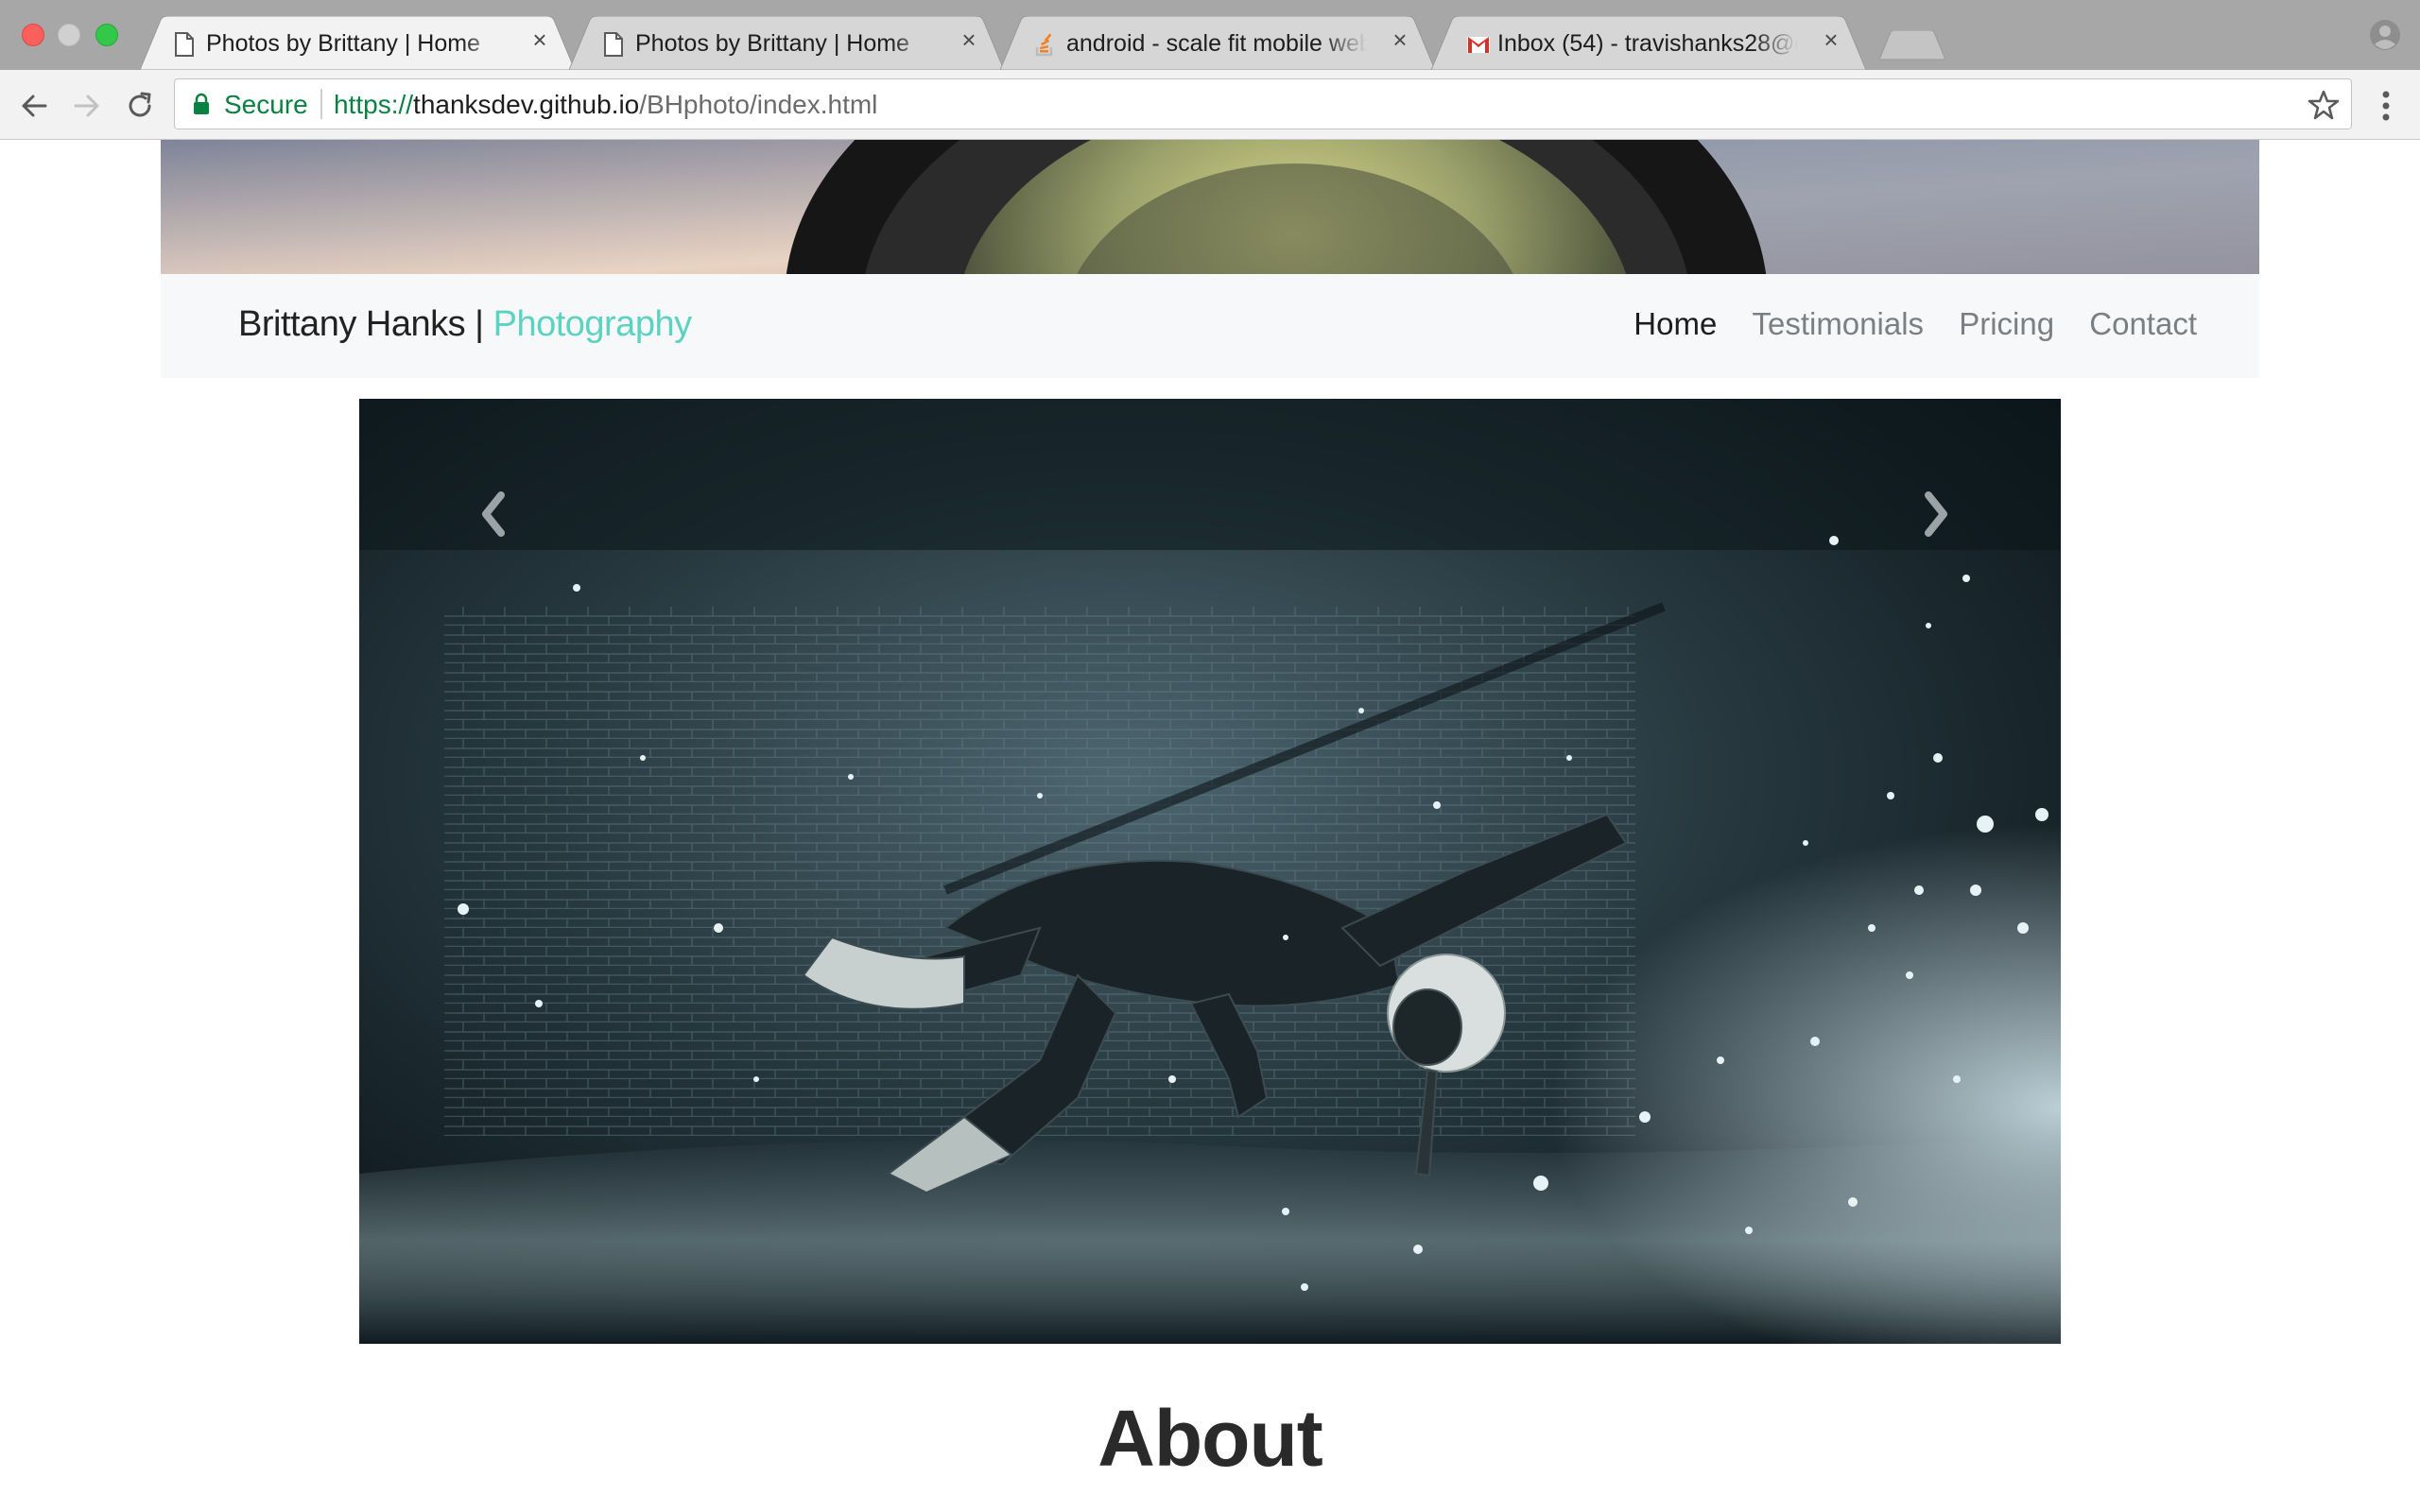 The width and height of the screenshot is (2420, 1512). I want to click on url-scheme: https://, so click(374, 104).